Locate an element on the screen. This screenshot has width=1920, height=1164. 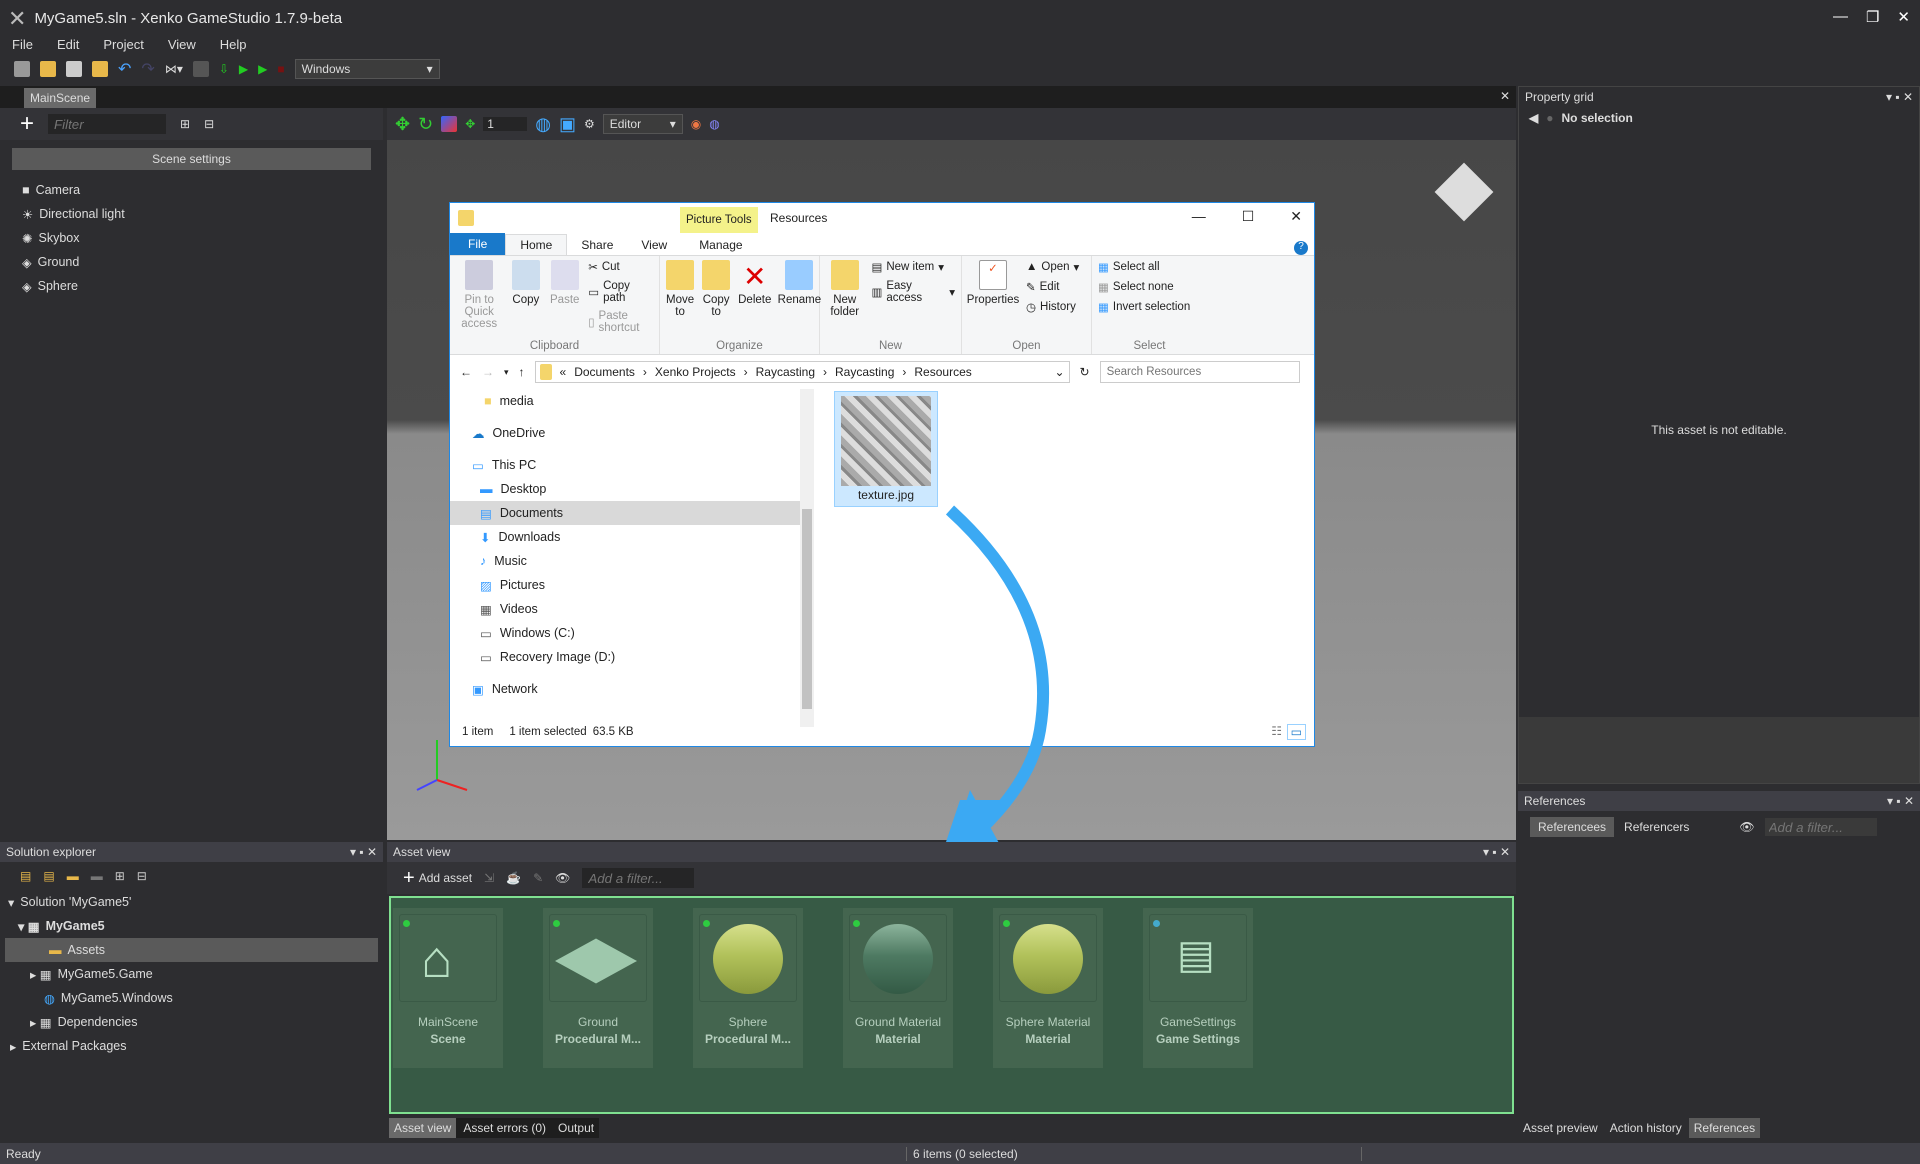
view-cube is located at coordinates (1464, 192).